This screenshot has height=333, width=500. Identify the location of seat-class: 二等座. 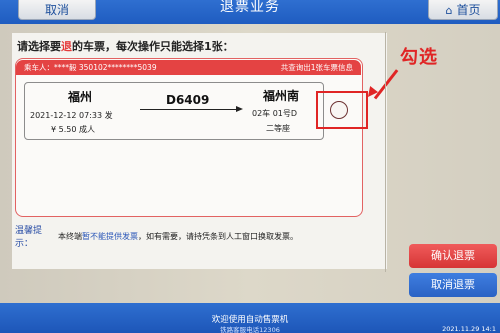
(278, 128).